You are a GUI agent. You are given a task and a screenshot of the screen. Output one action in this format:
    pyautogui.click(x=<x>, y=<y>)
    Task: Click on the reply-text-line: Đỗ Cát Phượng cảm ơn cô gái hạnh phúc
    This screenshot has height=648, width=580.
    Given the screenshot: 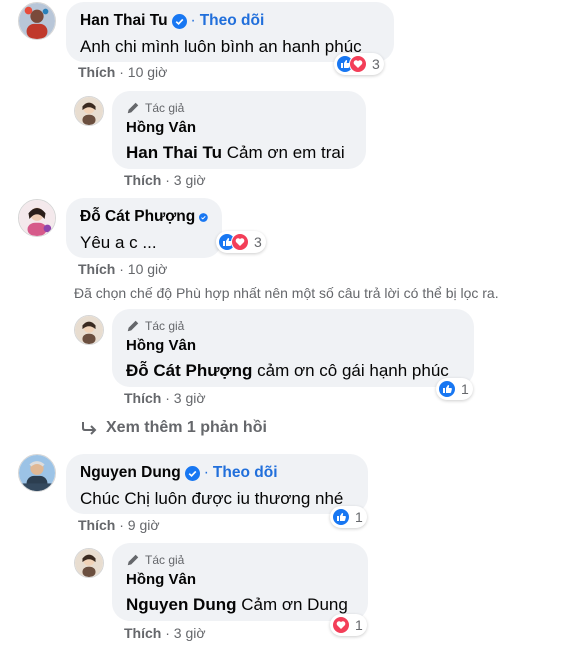 What is the action you would take?
    pyautogui.click(x=293, y=371)
    